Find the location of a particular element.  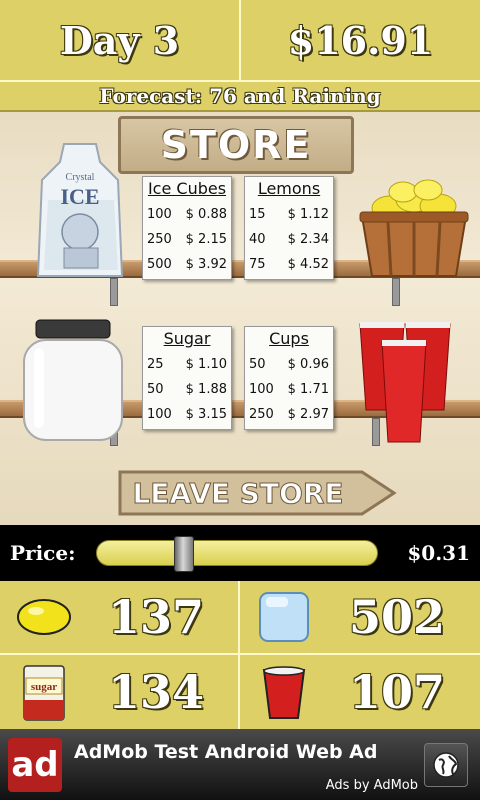

price-row: 25 $ 1.10 is located at coordinates (187, 364).